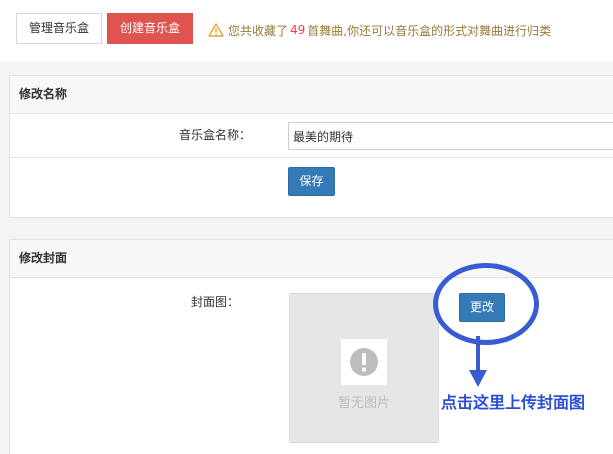 This screenshot has height=454, width=613. Describe the element at coordinates (429, 30) in the screenshot. I see `notice-suffix: 首舞曲,你还可以音乐盒的形式对舞曲进行归类` at that location.